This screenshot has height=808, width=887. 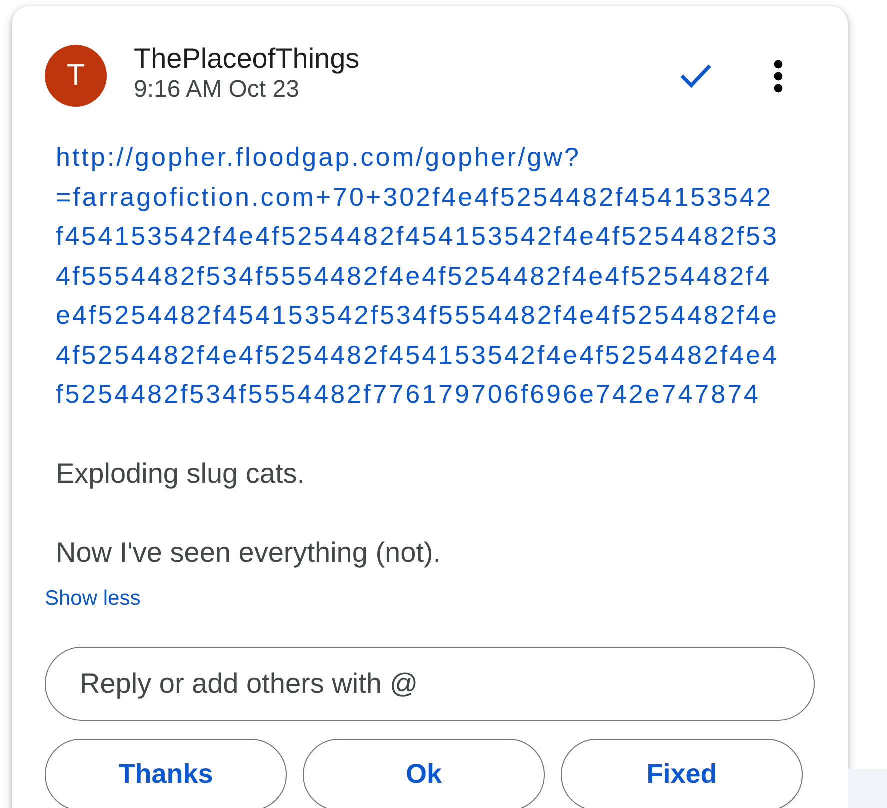 I want to click on comment-time: 9:16 AM Oct 23, so click(x=217, y=90).